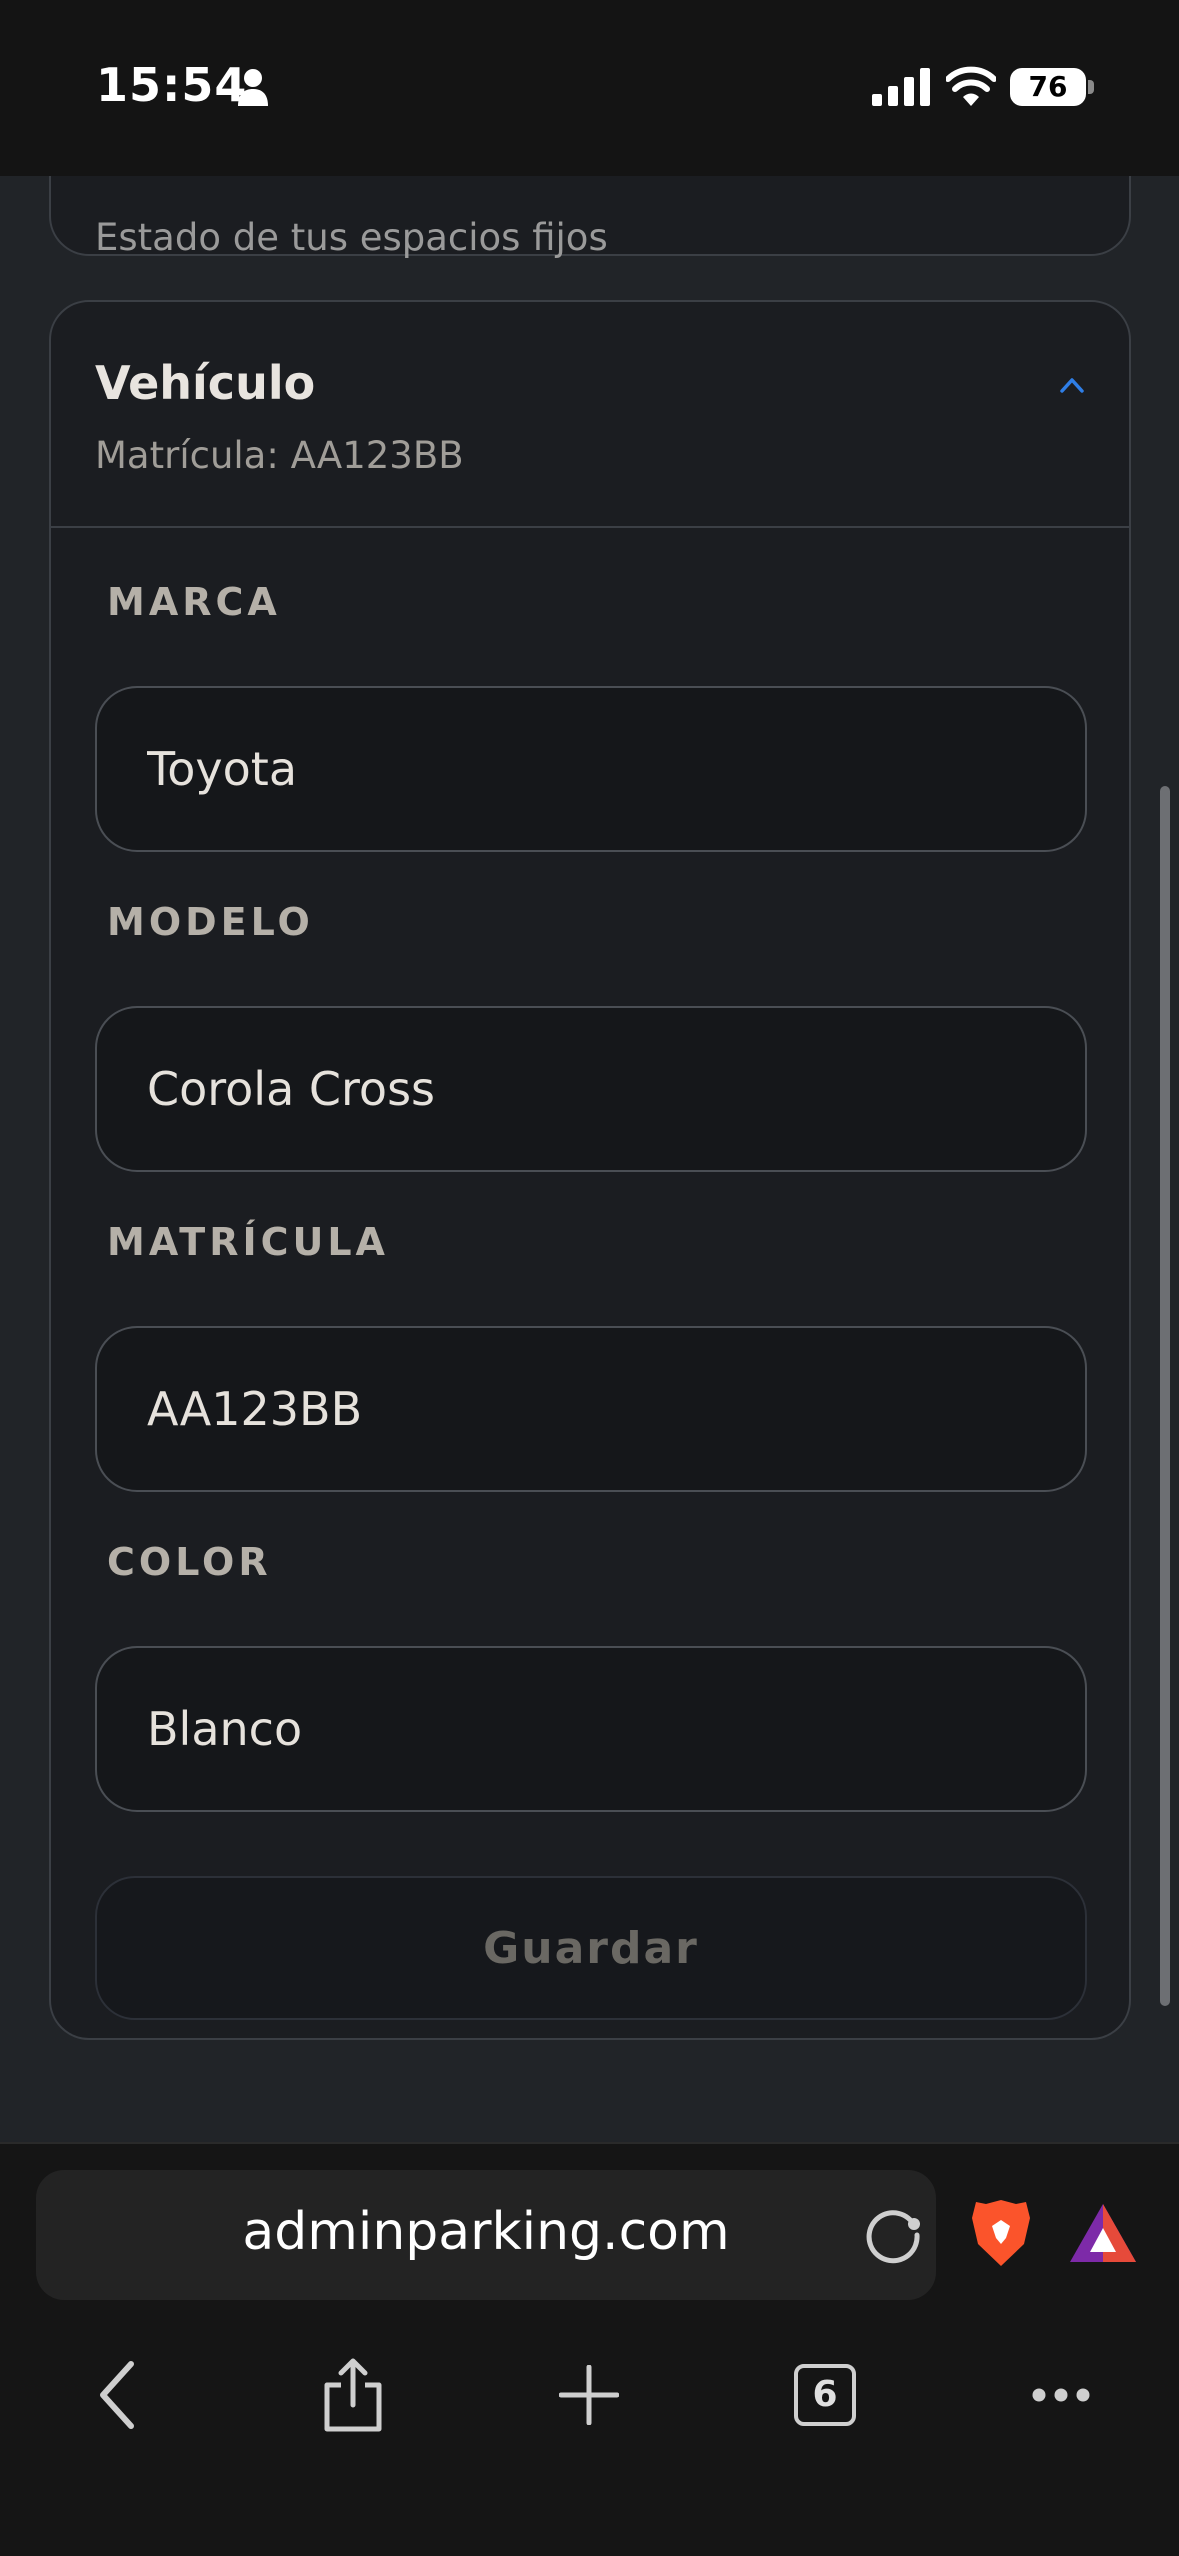  I want to click on model-label: MODELO, so click(210, 922).